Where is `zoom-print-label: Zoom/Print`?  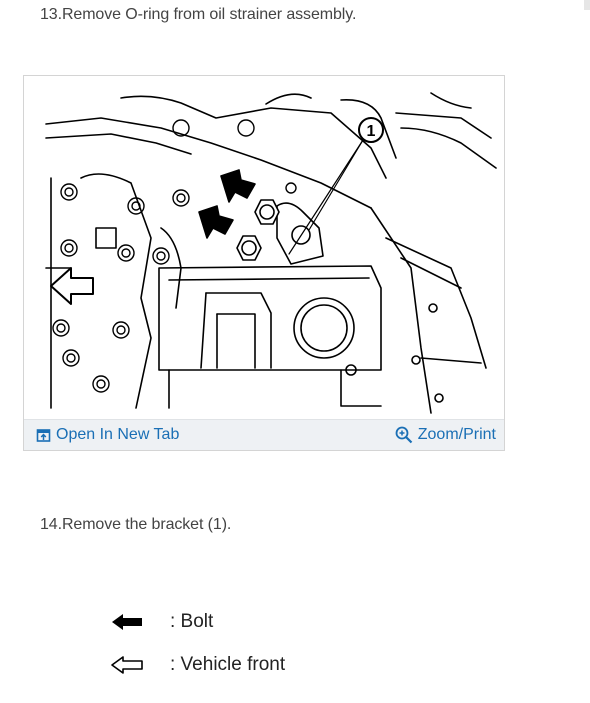
zoom-print-label: Zoom/Print is located at coordinates (456, 434).